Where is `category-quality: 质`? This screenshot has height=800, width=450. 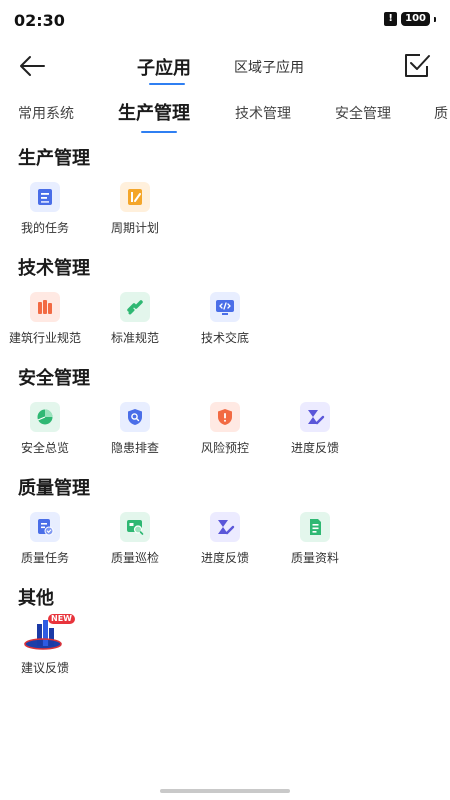
category-quality: 质 is located at coordinates (441, 113).